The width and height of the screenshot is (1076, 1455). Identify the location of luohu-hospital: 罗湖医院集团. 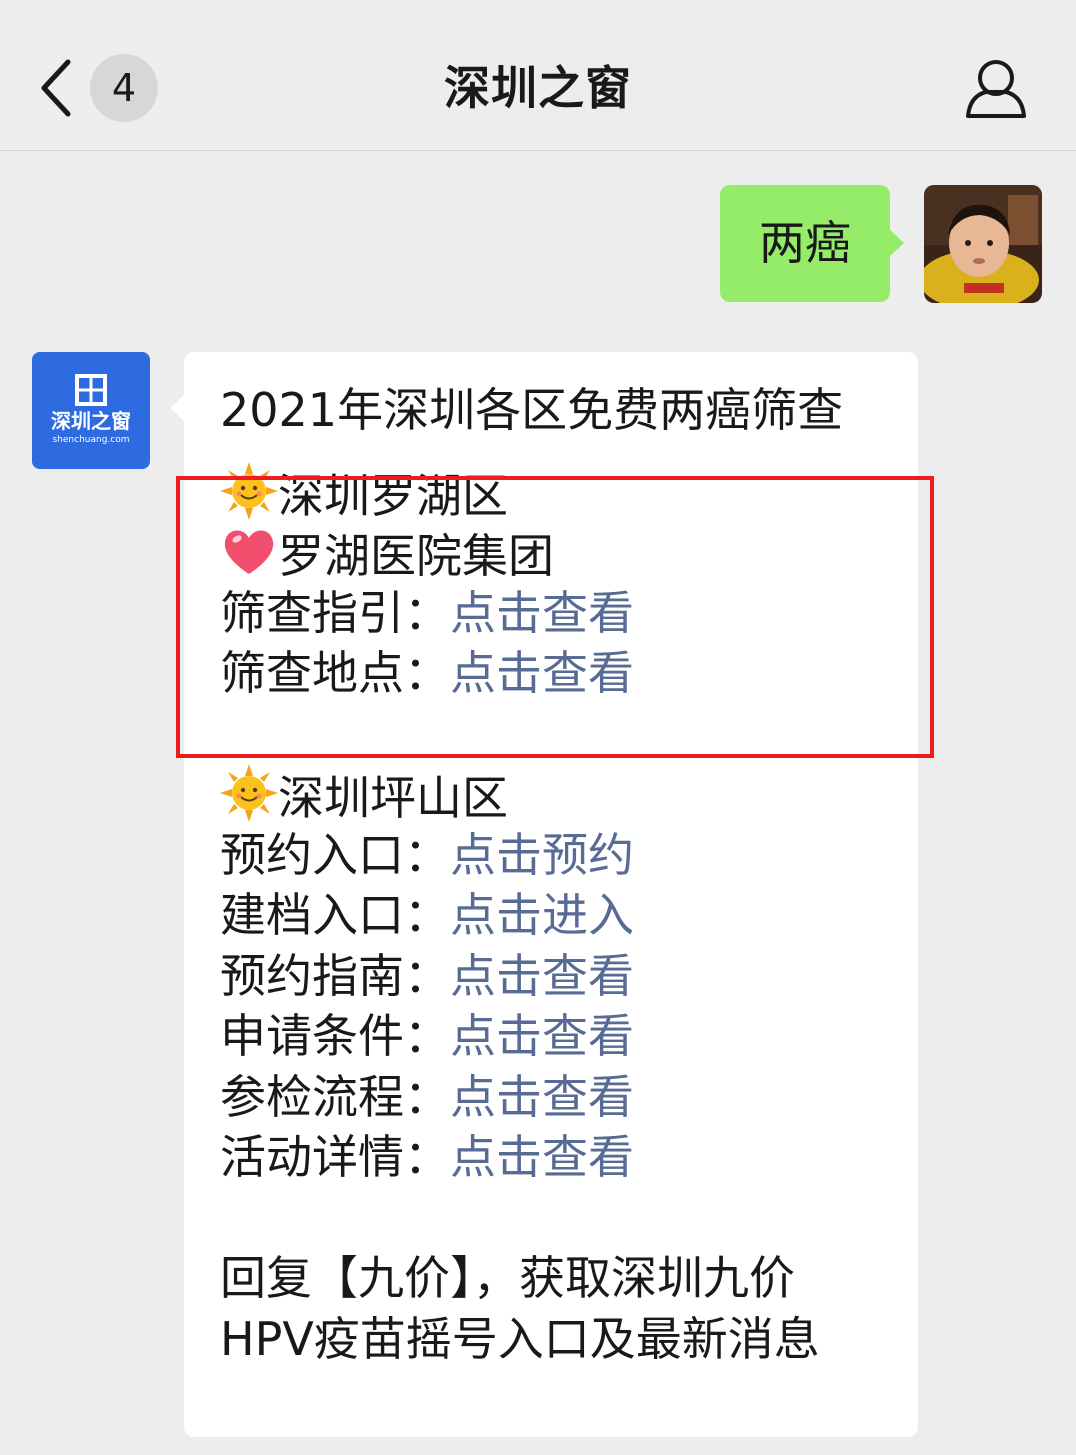
(416, 556).